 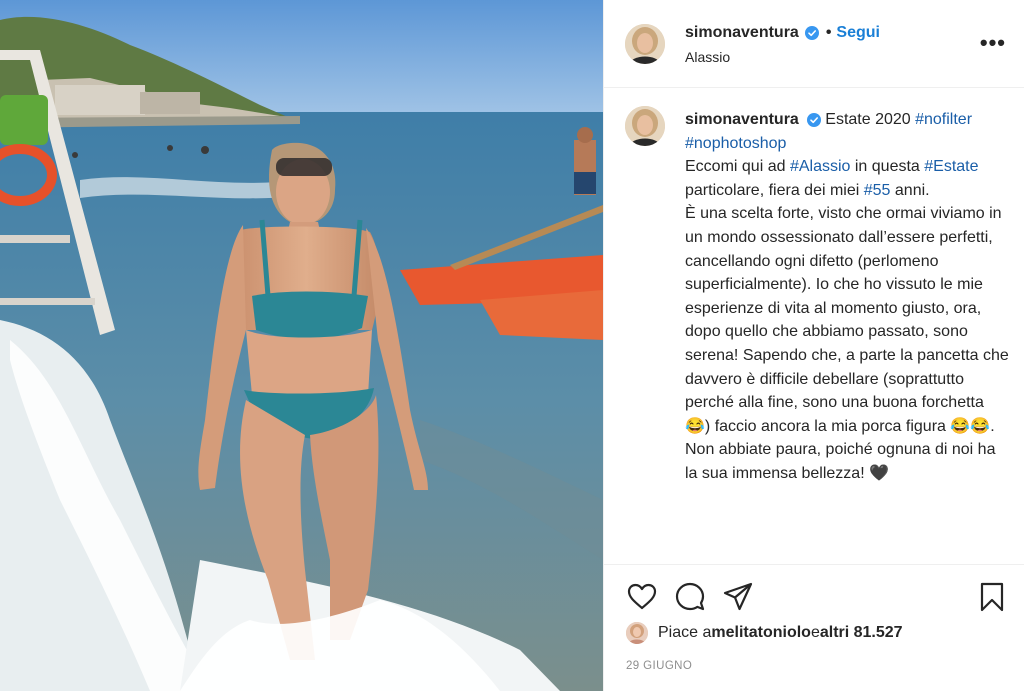 What do you see at coordinates (685, 632) in the screenshot?
I see `likes-prefix: Piace a` at bounding box center [685, 632].